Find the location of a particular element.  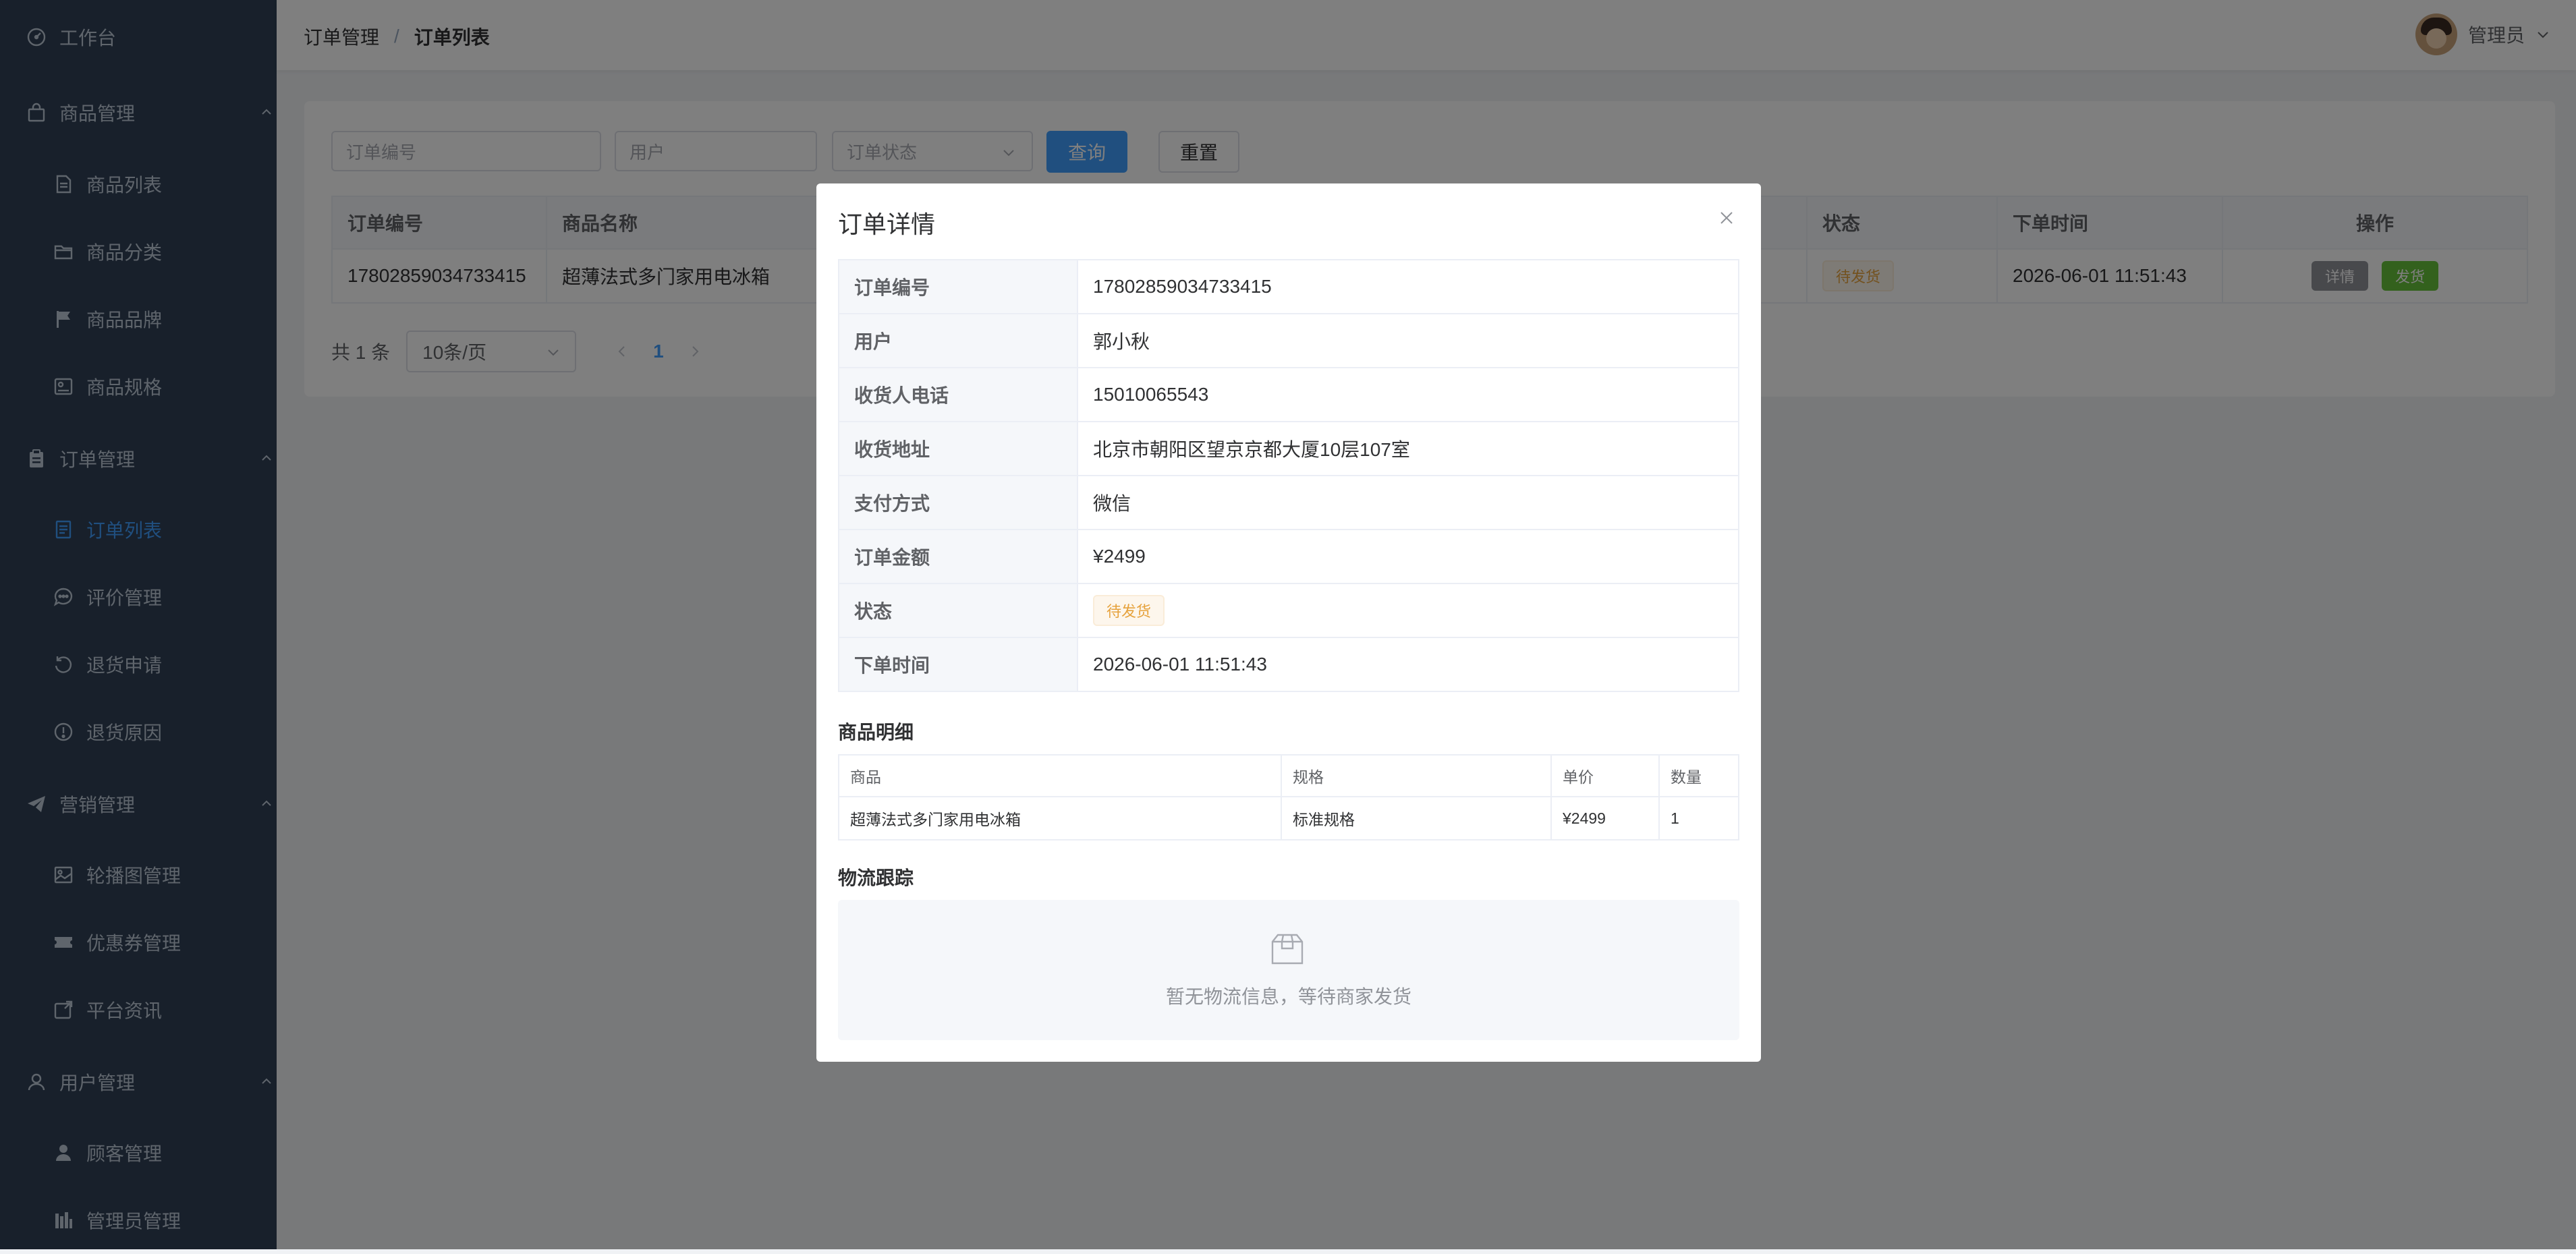

desc-row: 收货地址 北京市朝阳区望京京都大厦10层107室 is located at coordinates (1288, 449).